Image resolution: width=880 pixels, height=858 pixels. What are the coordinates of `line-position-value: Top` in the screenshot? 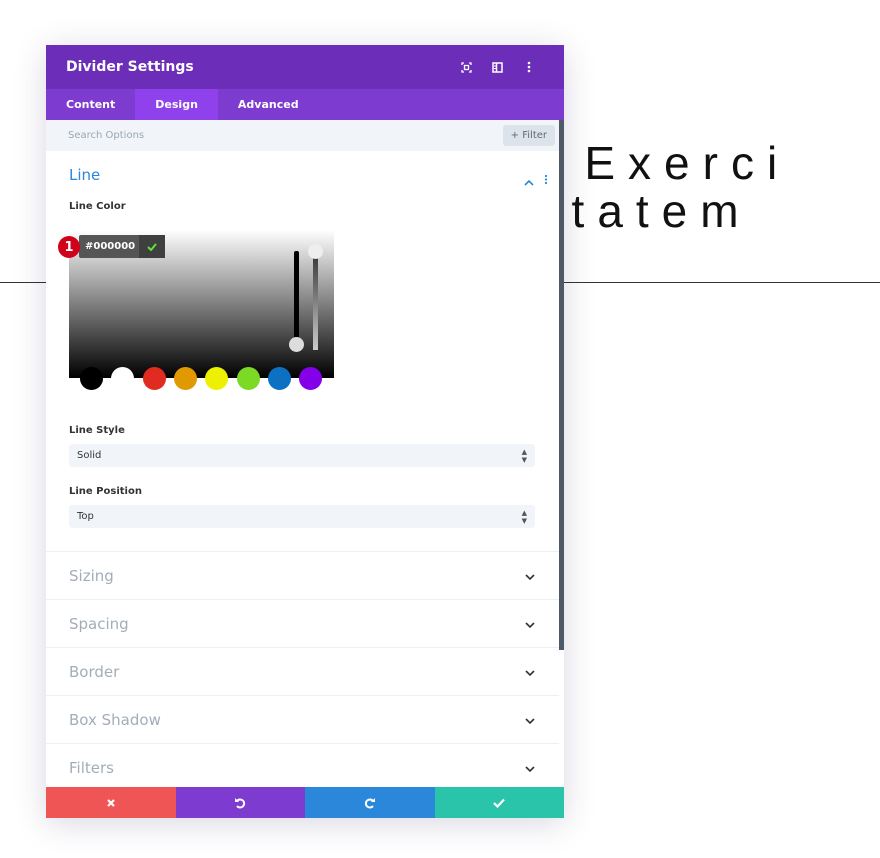 It's located at (85, 516).